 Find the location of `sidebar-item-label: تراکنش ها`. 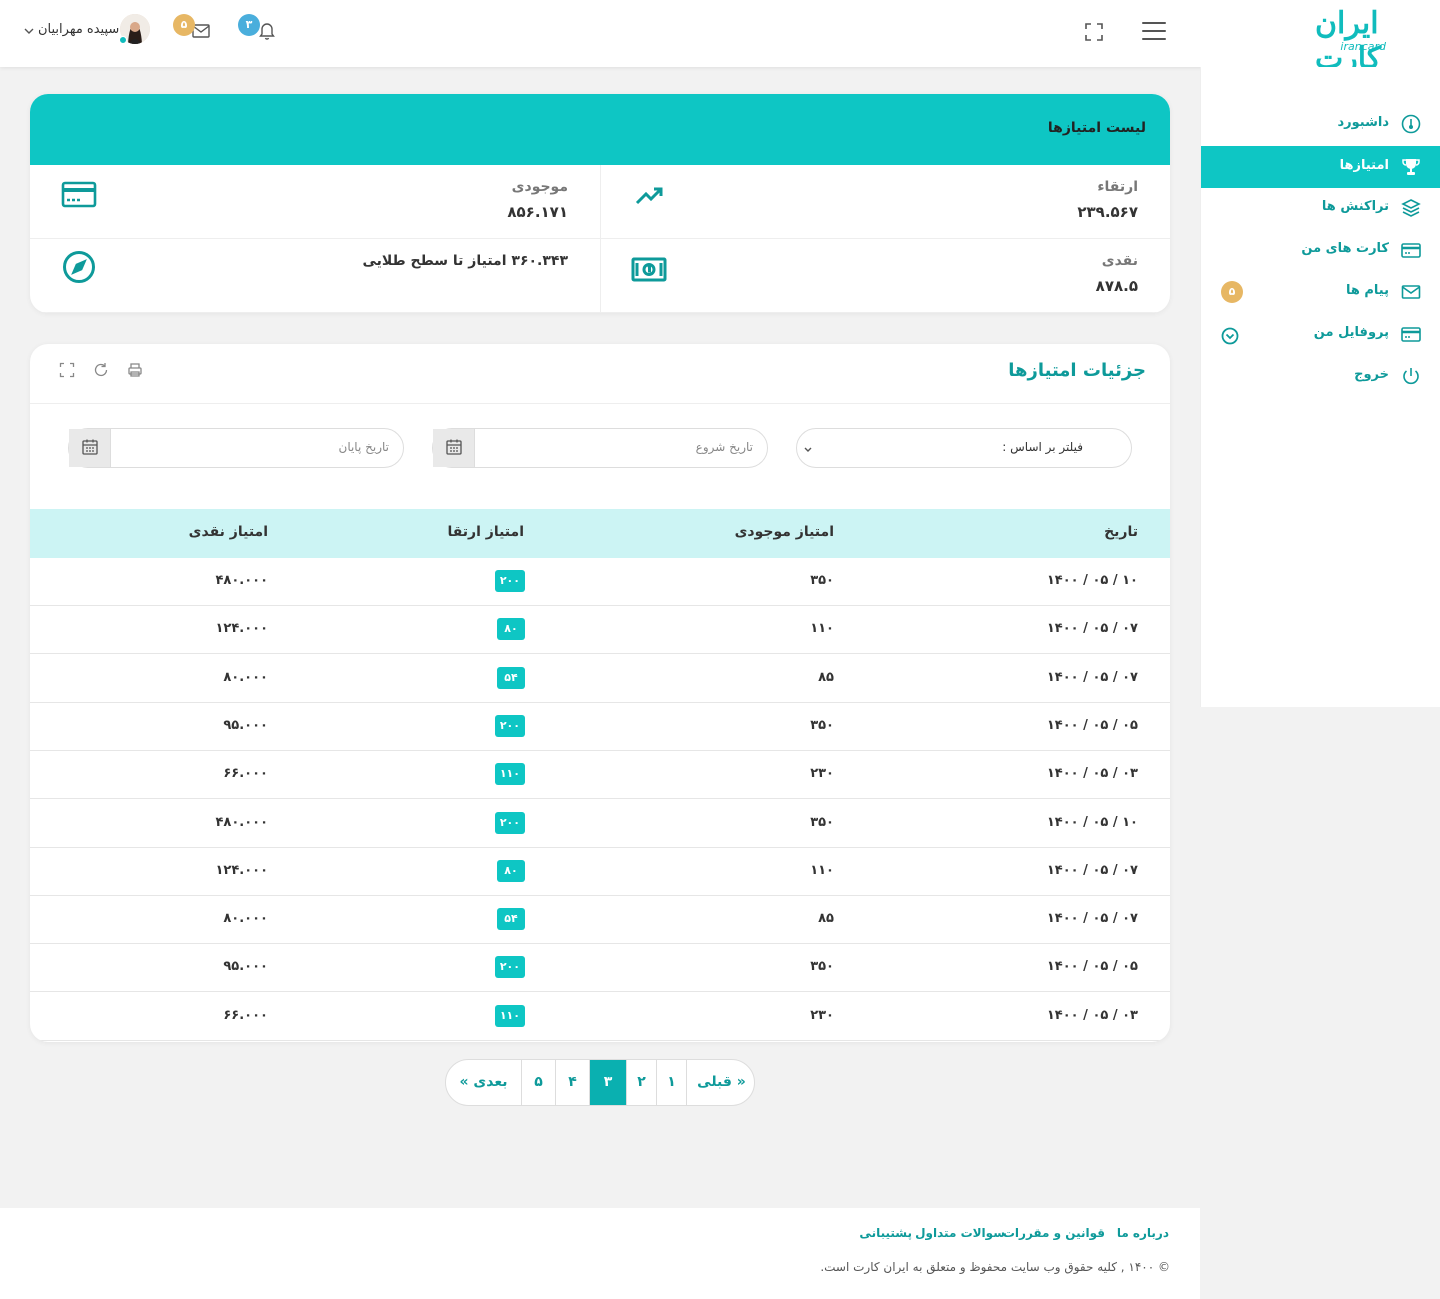

sidebar-item-label: تراکنش ها is located at coordinates (1355, 206).